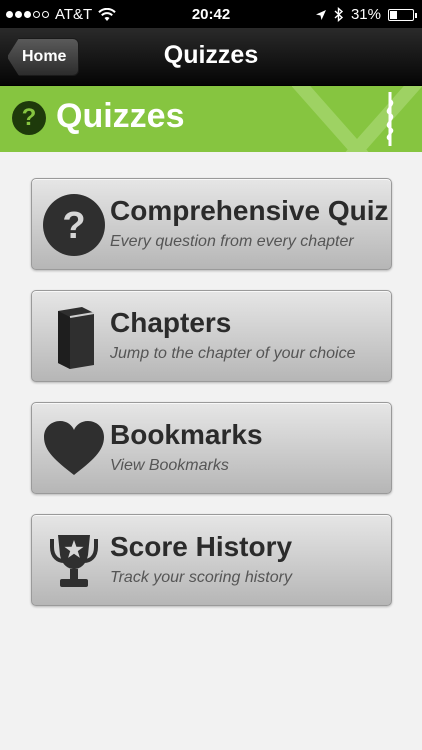  I want to click on menu-item-title: Score History, so click(201, 546).